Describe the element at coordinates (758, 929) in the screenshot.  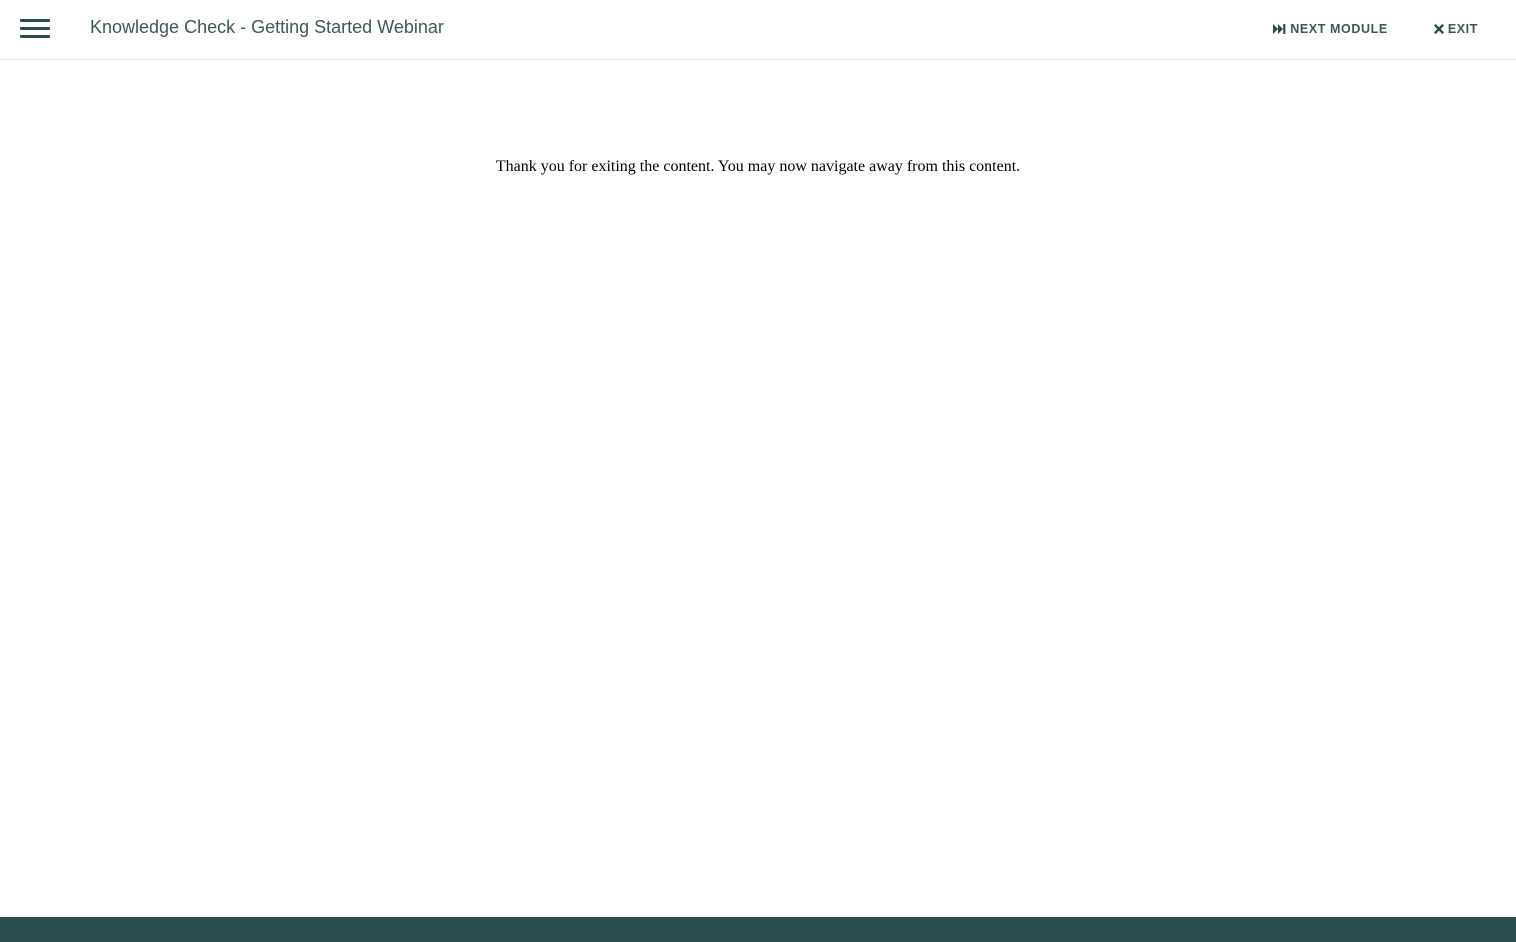
I see `footer-bar` at that location.